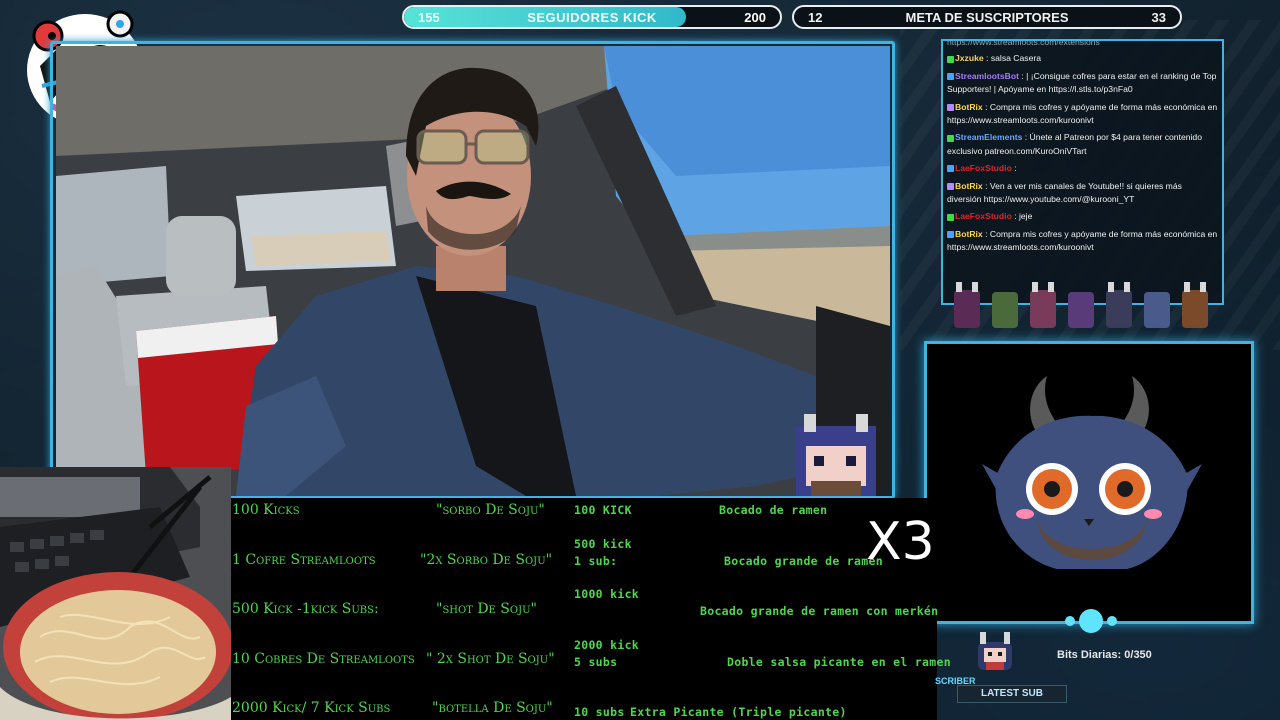  Describe the element at coordinates (1082, 216) in the screenshot. I see `chat-message: LaeFoxStudio : jeje` at that location.